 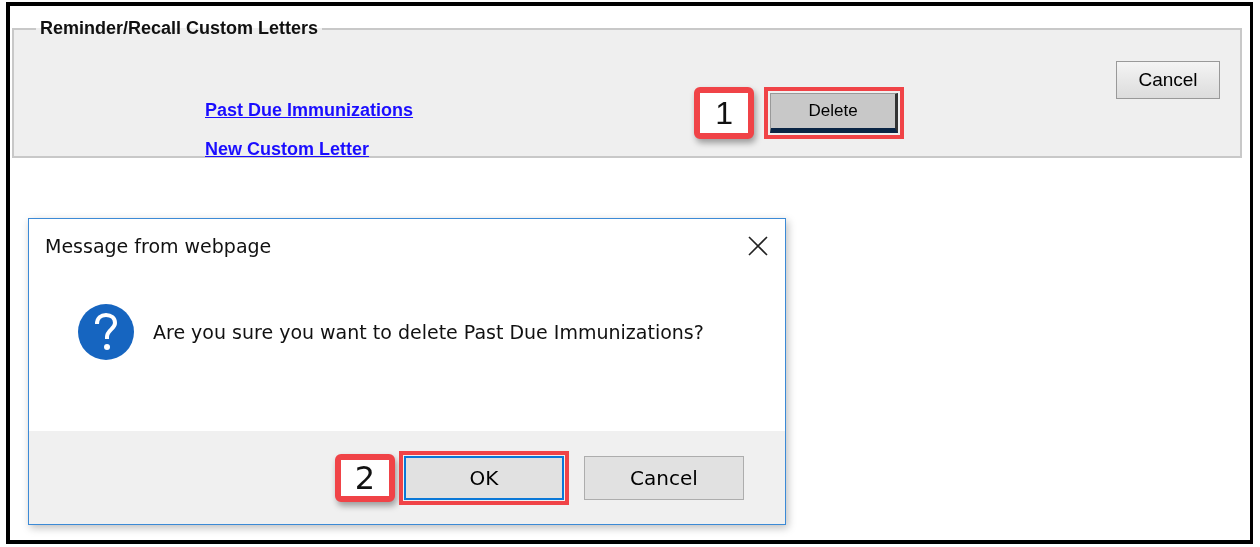 What do you see at coordinates (834, 113) in the screenshot?
I see `delete-button: Delete` at bounding box center [834, 113].